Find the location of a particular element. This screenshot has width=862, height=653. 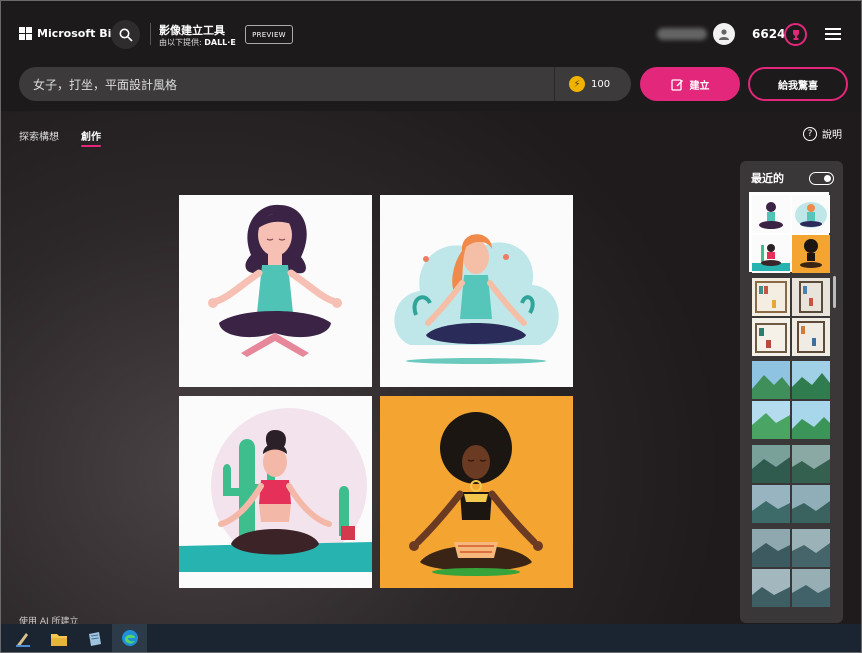

recent-toggle is located at coordinates (821, 178).